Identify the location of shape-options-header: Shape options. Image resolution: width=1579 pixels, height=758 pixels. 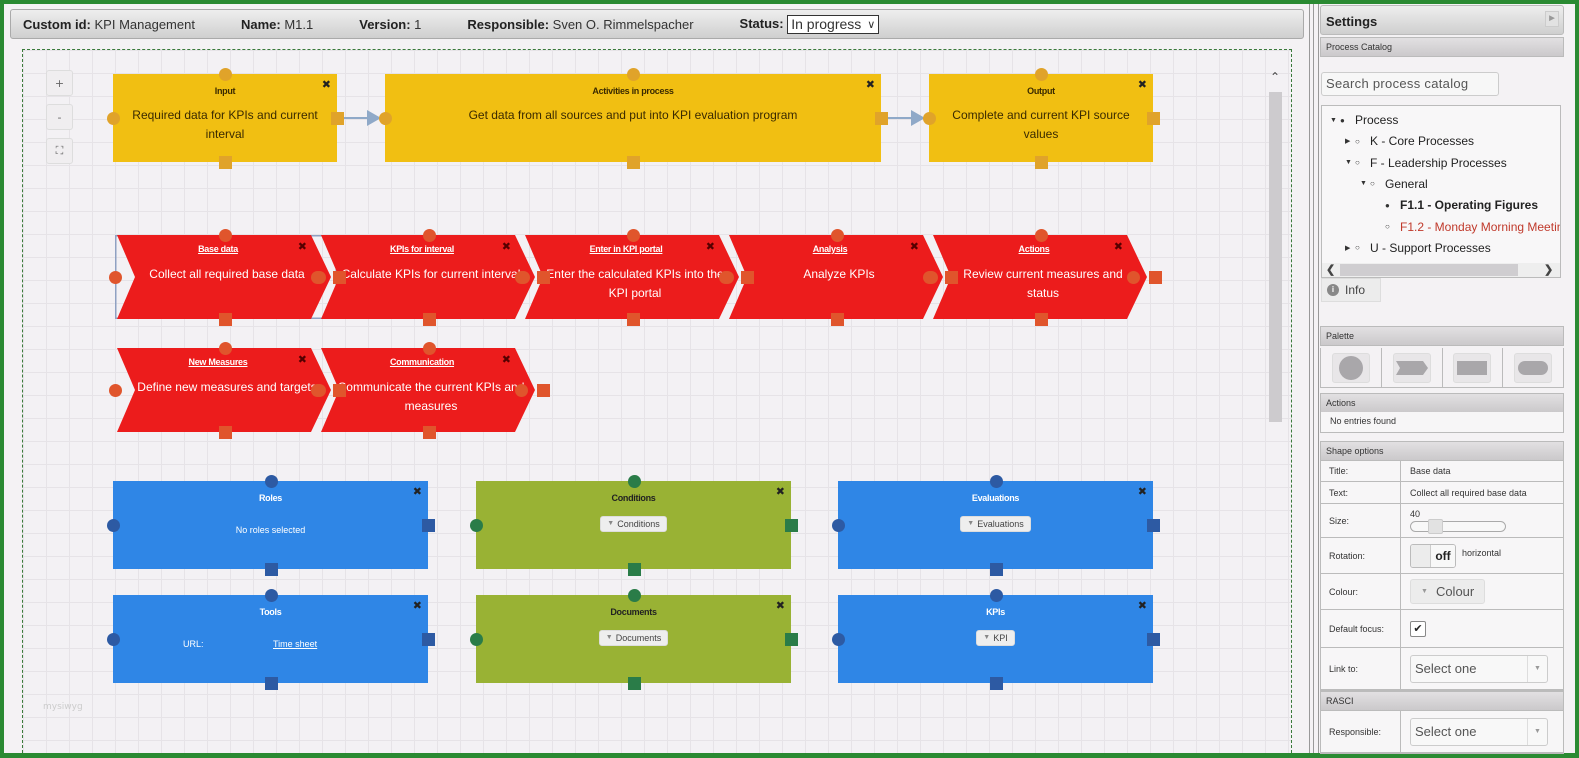
(1442, 451).